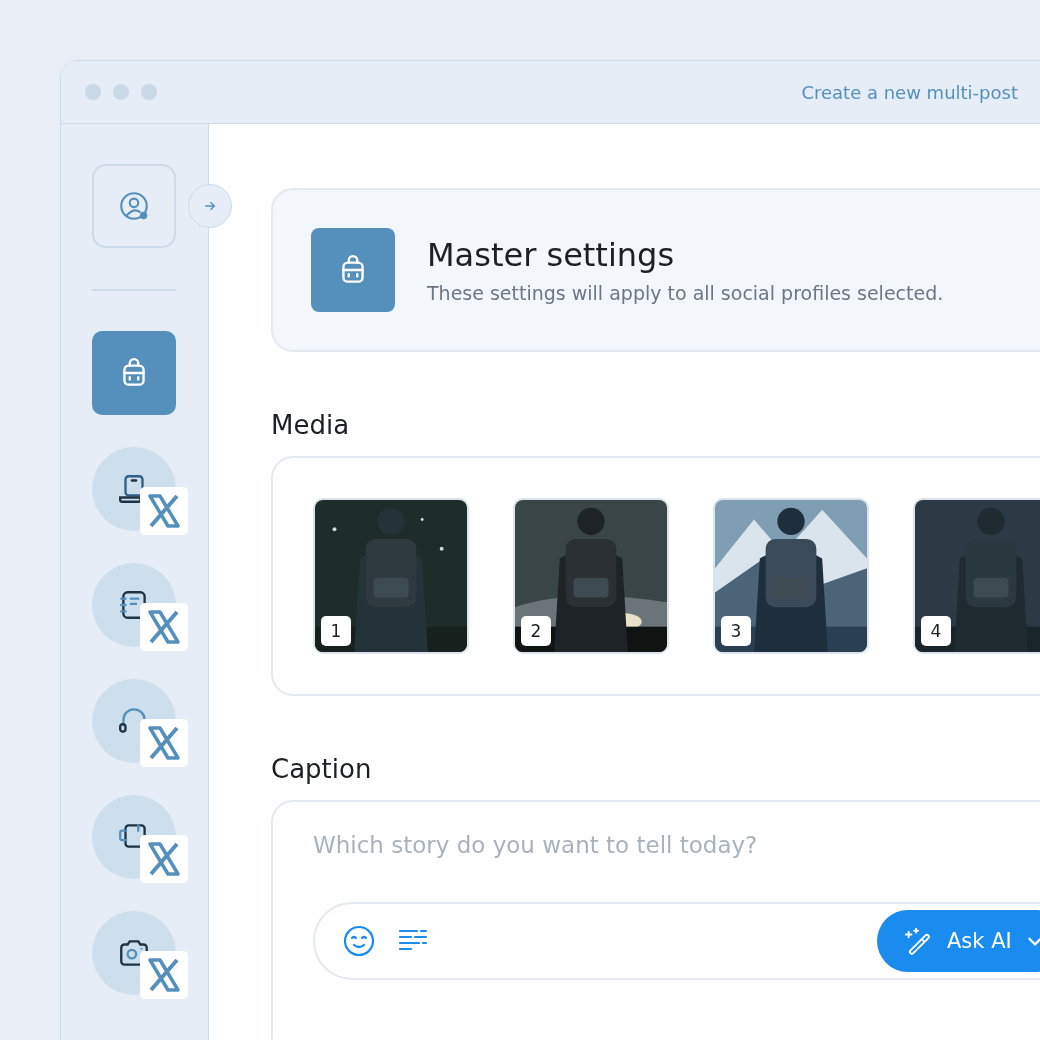 Image resolution: width=1040 pixels, height=1040 pixels. What do you see at coordinates (909, 92) in the screenshot?
I see `window-title: Create a new multi-post` at bounding box center [909, 92].